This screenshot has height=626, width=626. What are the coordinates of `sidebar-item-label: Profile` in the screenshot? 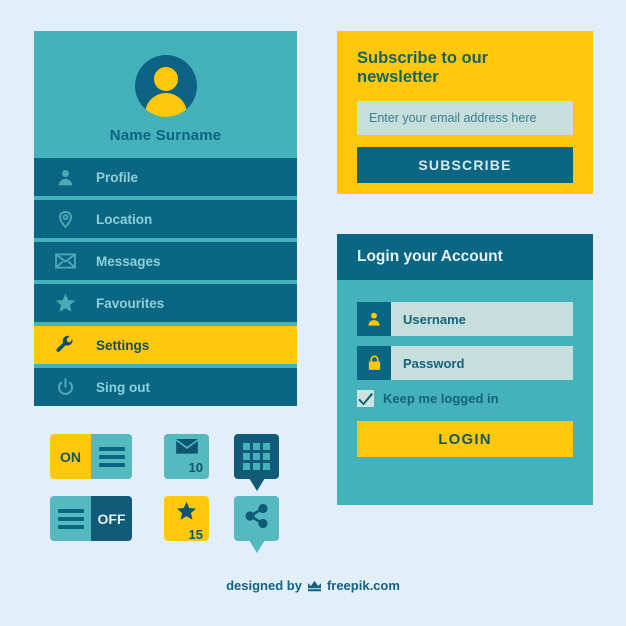 It's located at (117, 177).